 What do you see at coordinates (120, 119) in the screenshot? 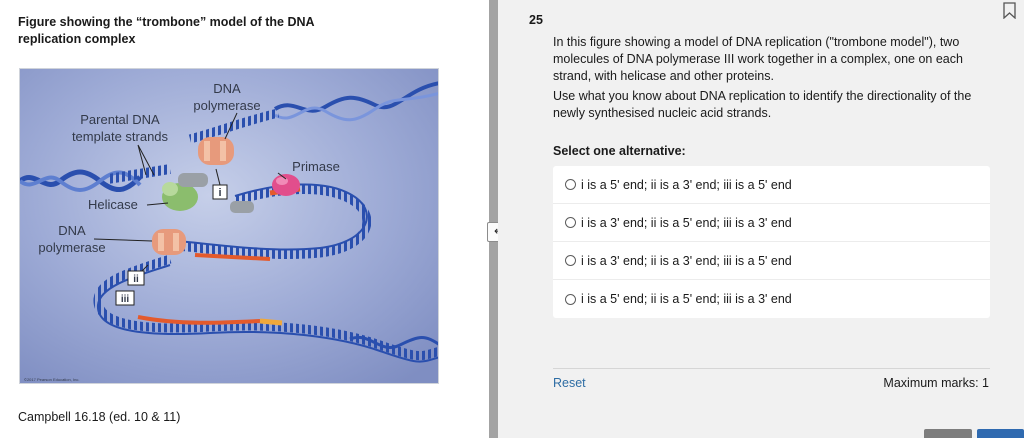
I see `label-parental-1: Parental DNA` at bounding box center [120, 119].